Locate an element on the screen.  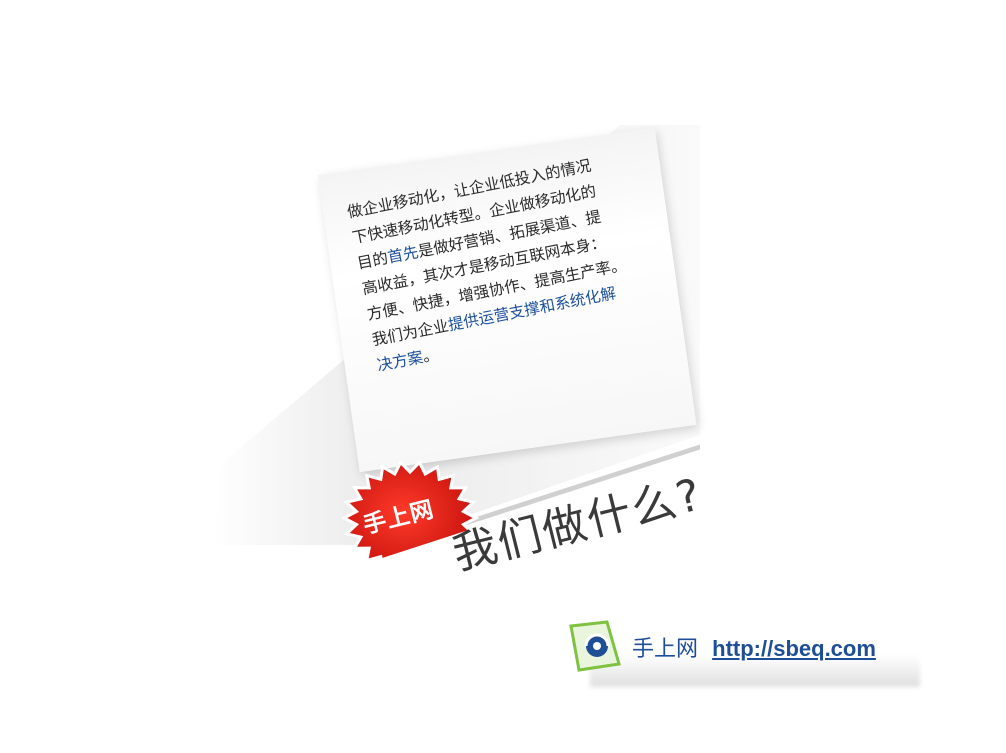
footer-url-link: http://sbeq.com is located at coordinates (794, 648).